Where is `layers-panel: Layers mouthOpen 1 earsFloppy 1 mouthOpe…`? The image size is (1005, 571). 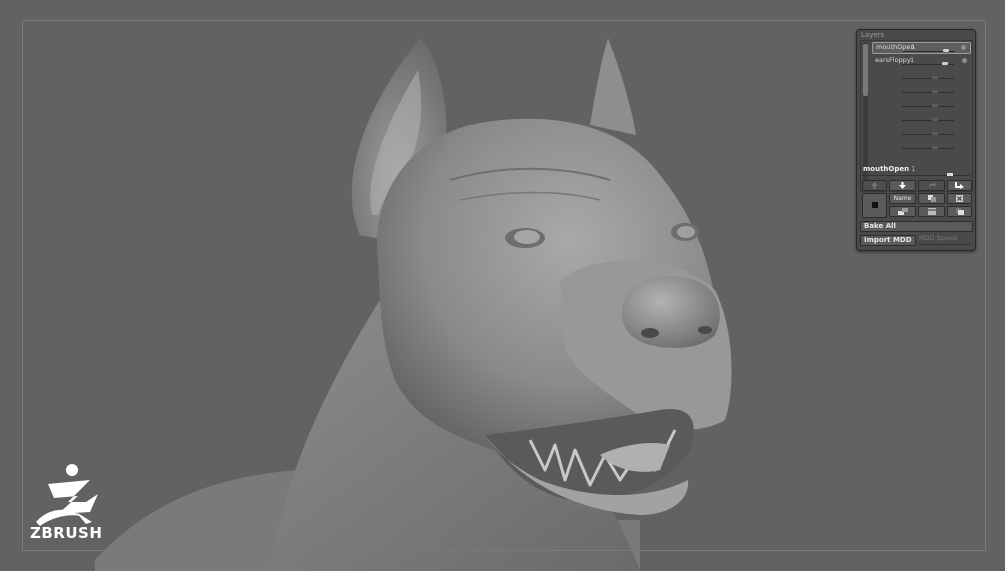
layers-panel: Layers mouthOpen 1 earsFloppy 1 mouthOpe… is located at coordinates (916, 140).